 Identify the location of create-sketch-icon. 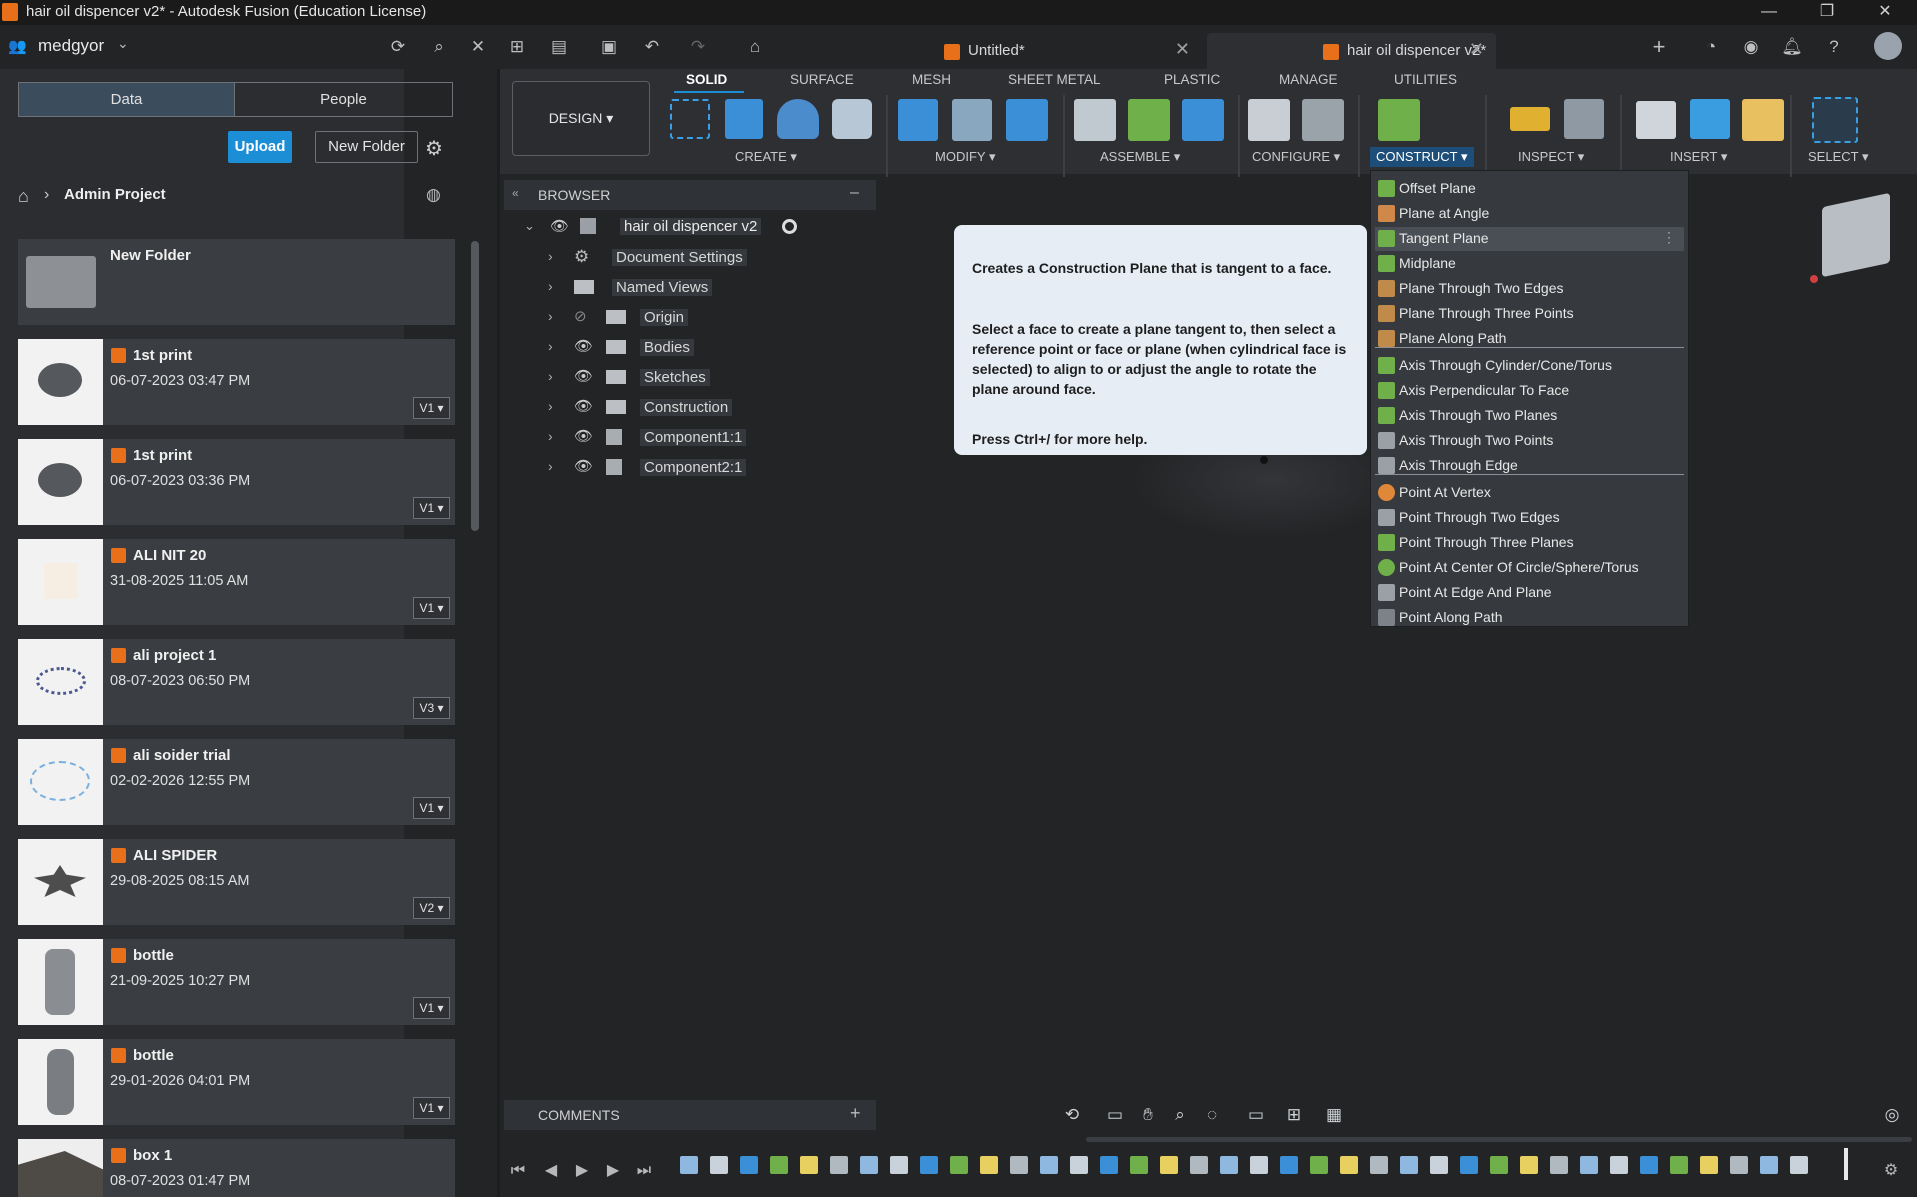
(690, 119).